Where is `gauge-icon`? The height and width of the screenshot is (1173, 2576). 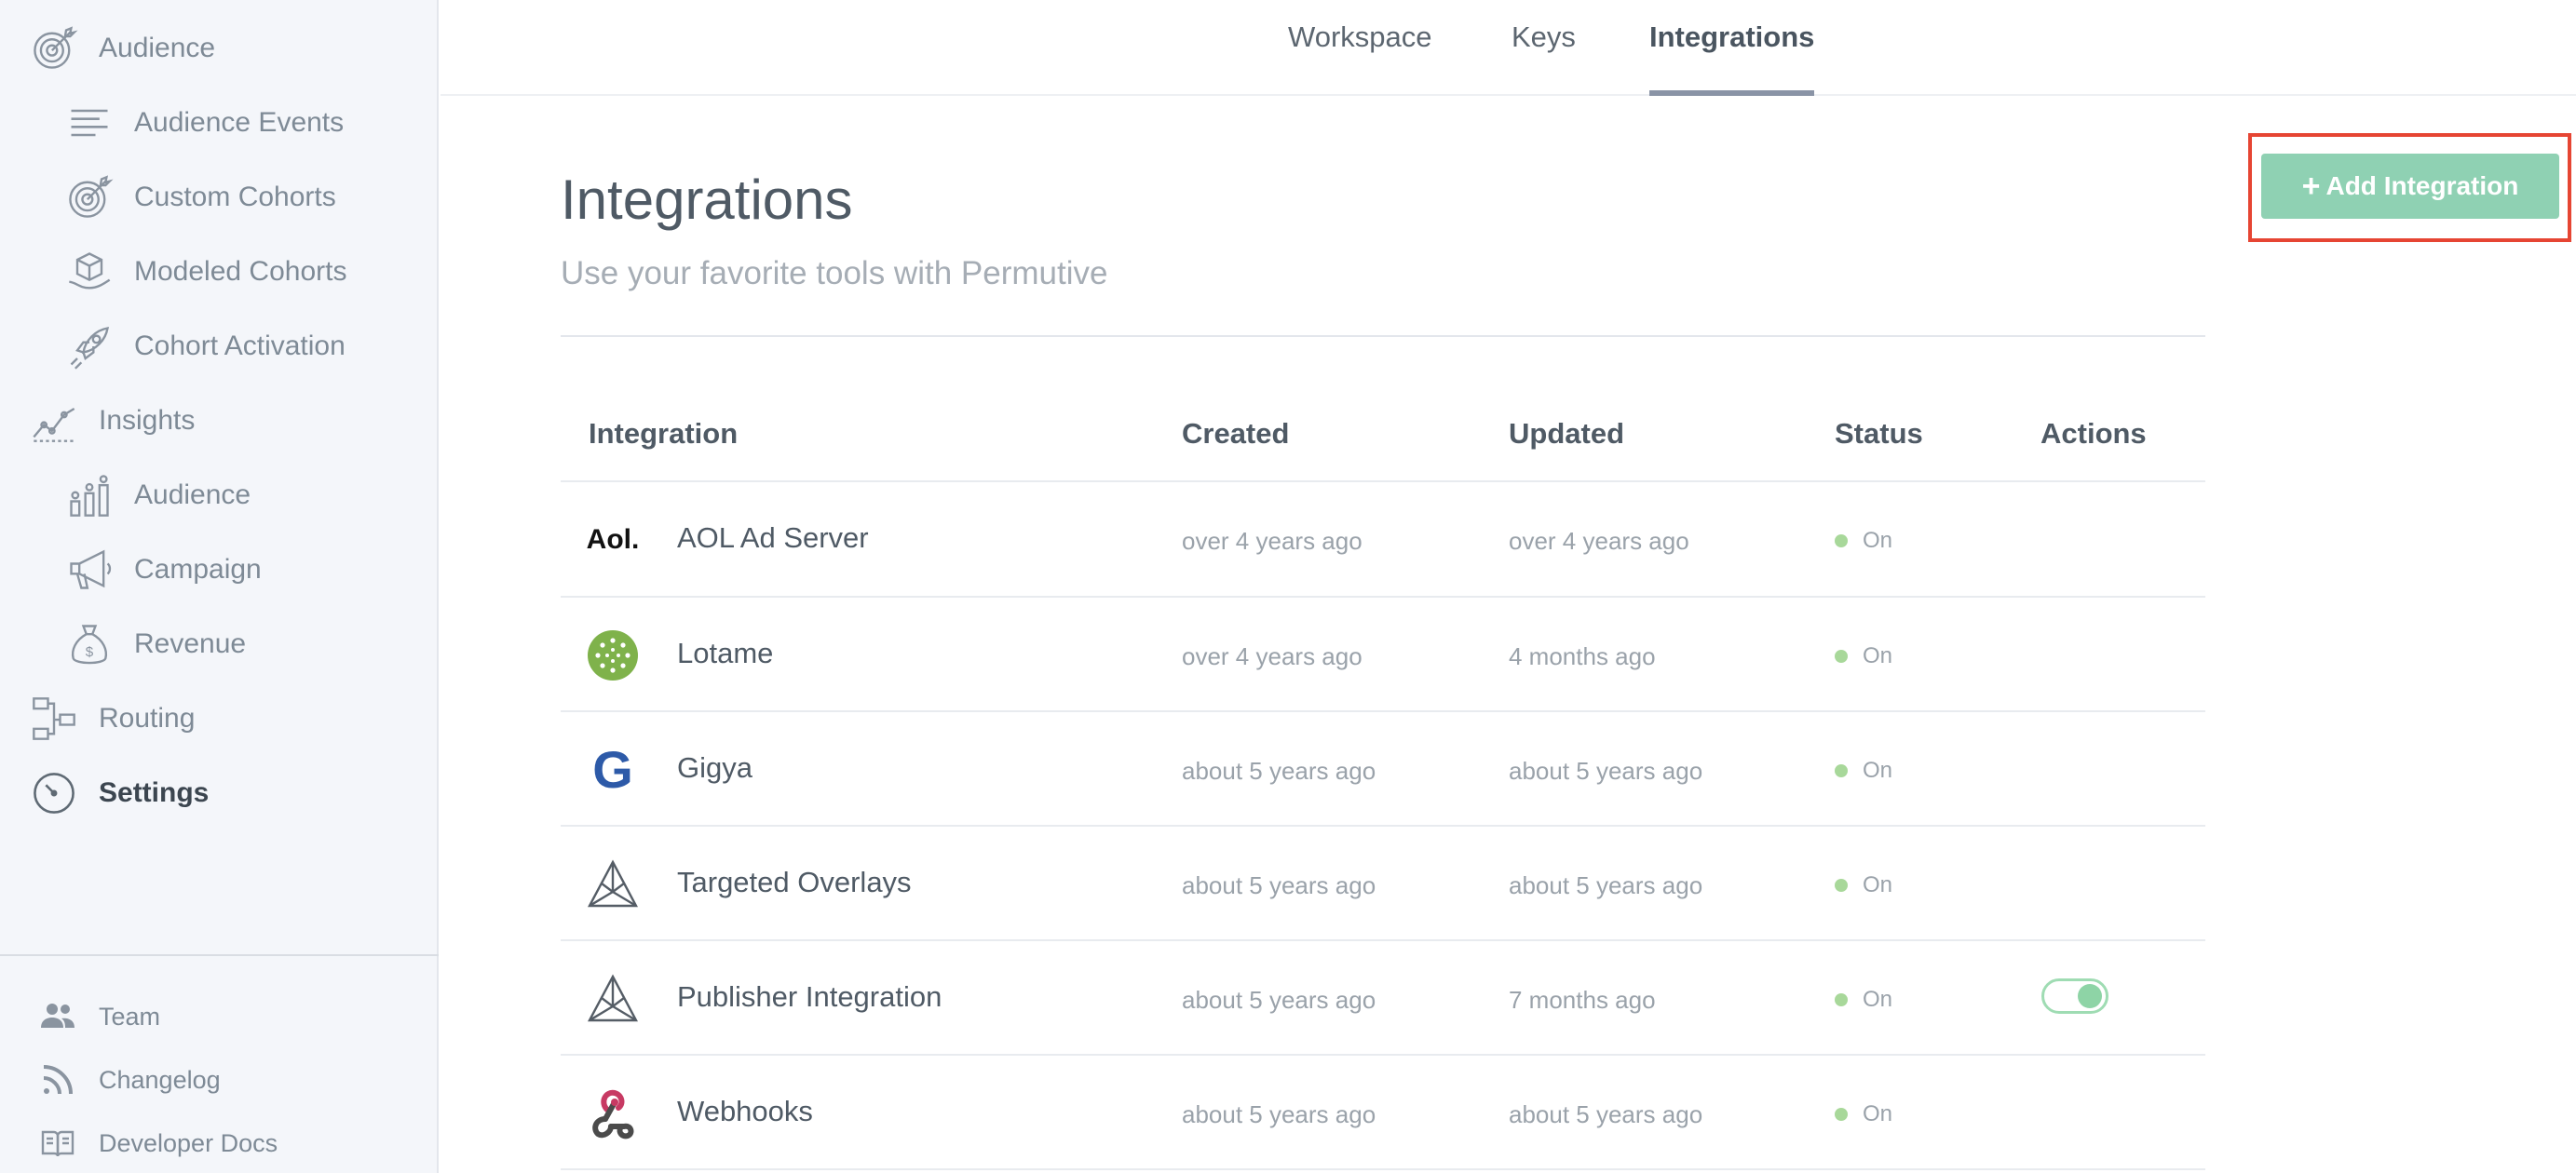 gauge-icon is located at coordinates (54, 793).